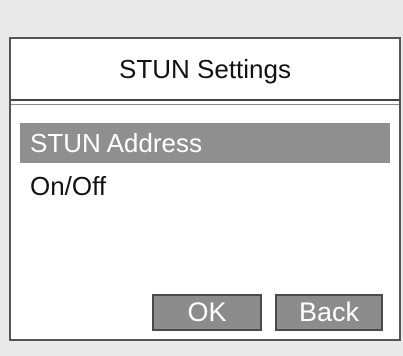  Describe the element at coordinates (205, 100) in the screenshot. I see `title-divider` at that location.